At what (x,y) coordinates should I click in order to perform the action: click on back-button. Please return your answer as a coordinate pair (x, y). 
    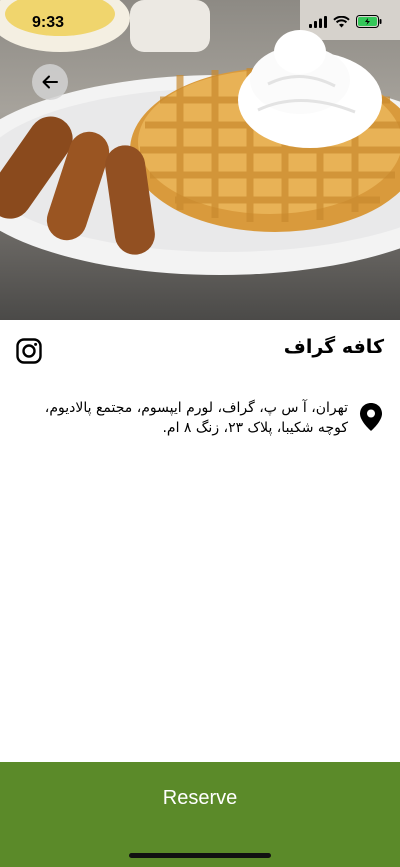
    Looking at the image, I should click on (50, 82).